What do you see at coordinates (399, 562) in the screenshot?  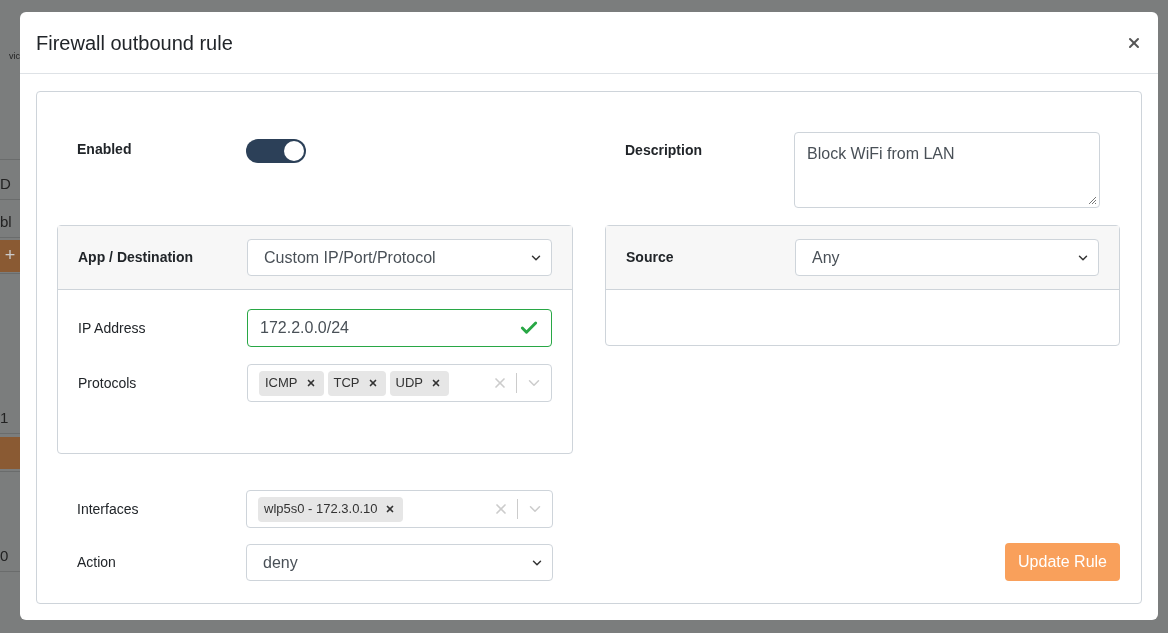 I see `action-select: deny` at bounding box center [399, 562].